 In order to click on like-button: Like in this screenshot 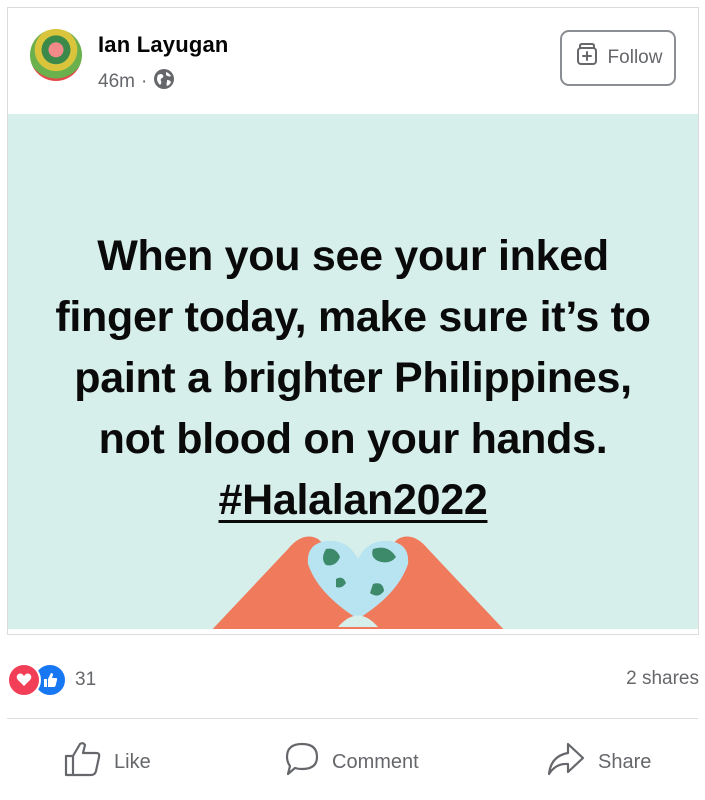, I will do `click(107, 762)`.